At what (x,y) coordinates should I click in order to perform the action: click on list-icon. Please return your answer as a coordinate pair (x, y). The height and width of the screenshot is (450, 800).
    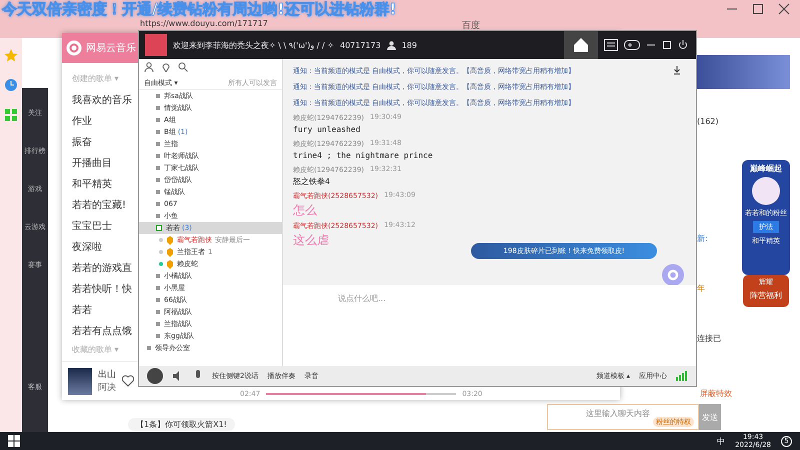
    Looking at the image, I should click on (611, 45).